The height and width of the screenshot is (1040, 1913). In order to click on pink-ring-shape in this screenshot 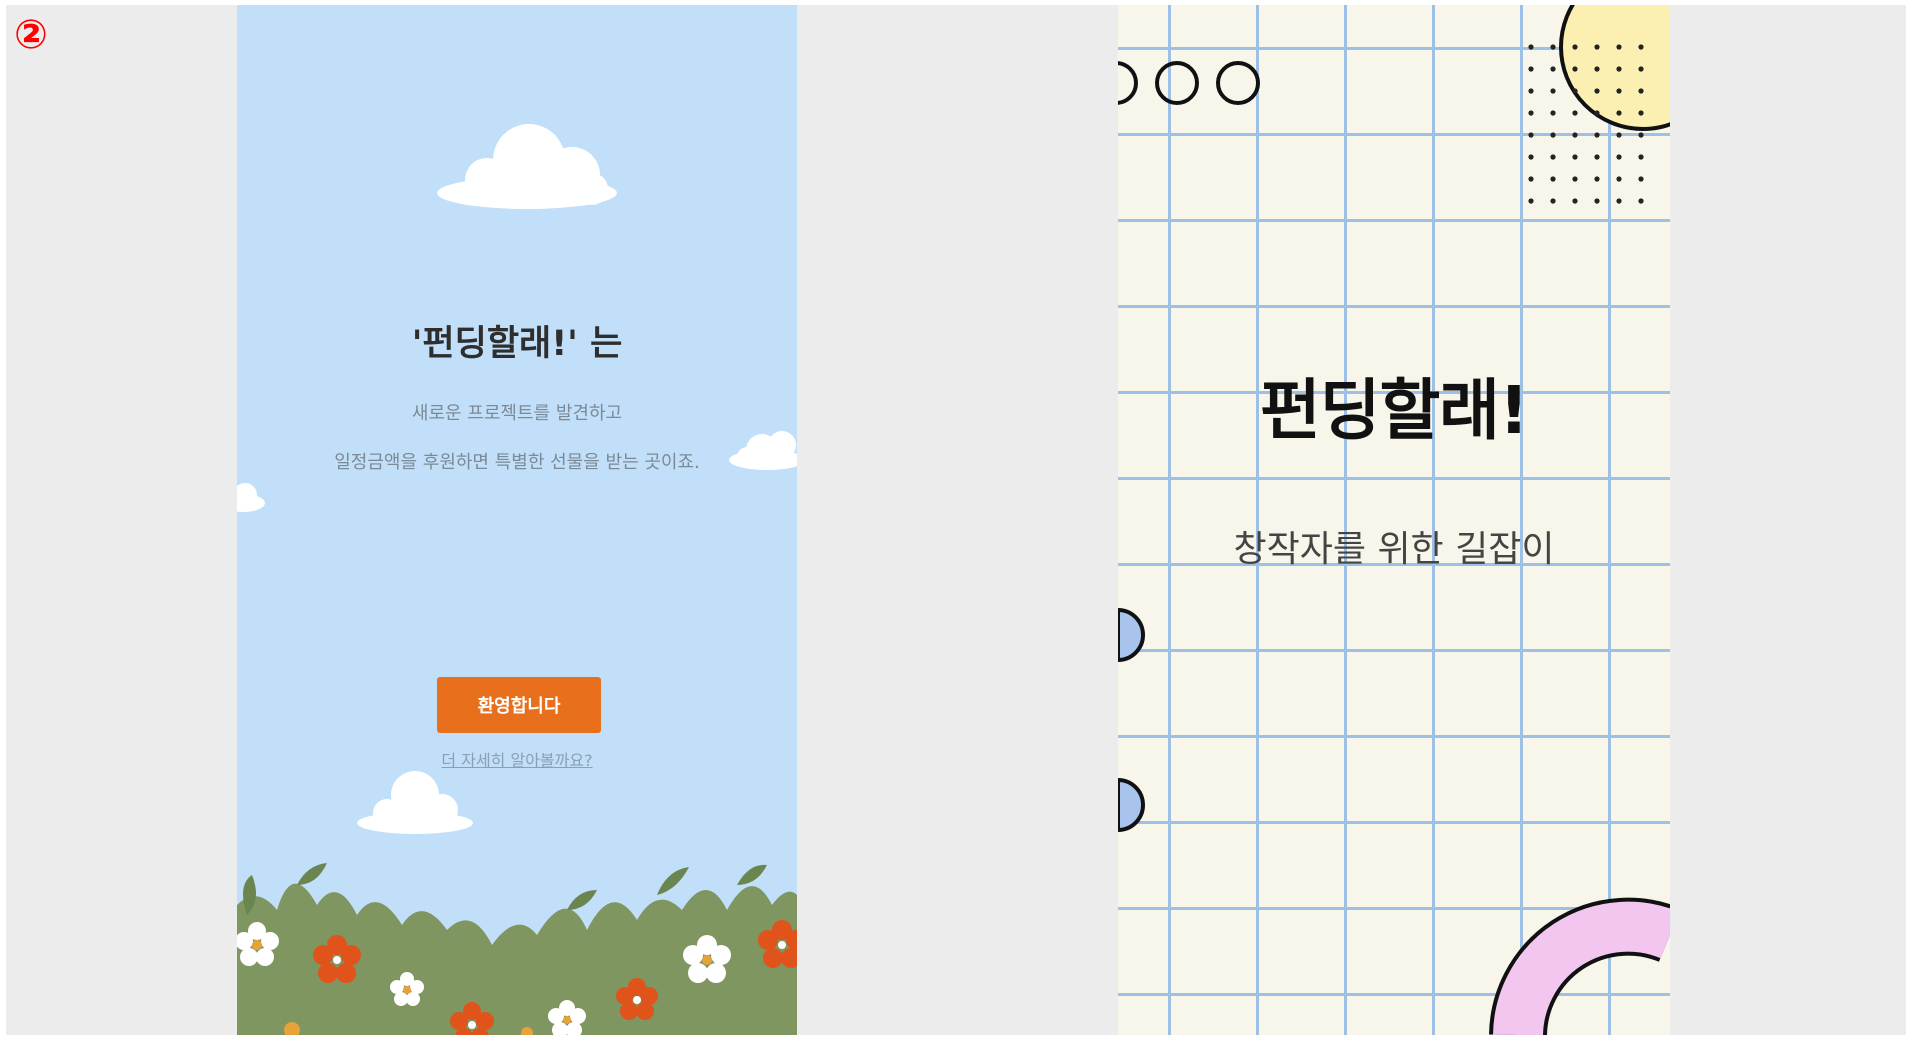, I will do `click(1581, 968)`.